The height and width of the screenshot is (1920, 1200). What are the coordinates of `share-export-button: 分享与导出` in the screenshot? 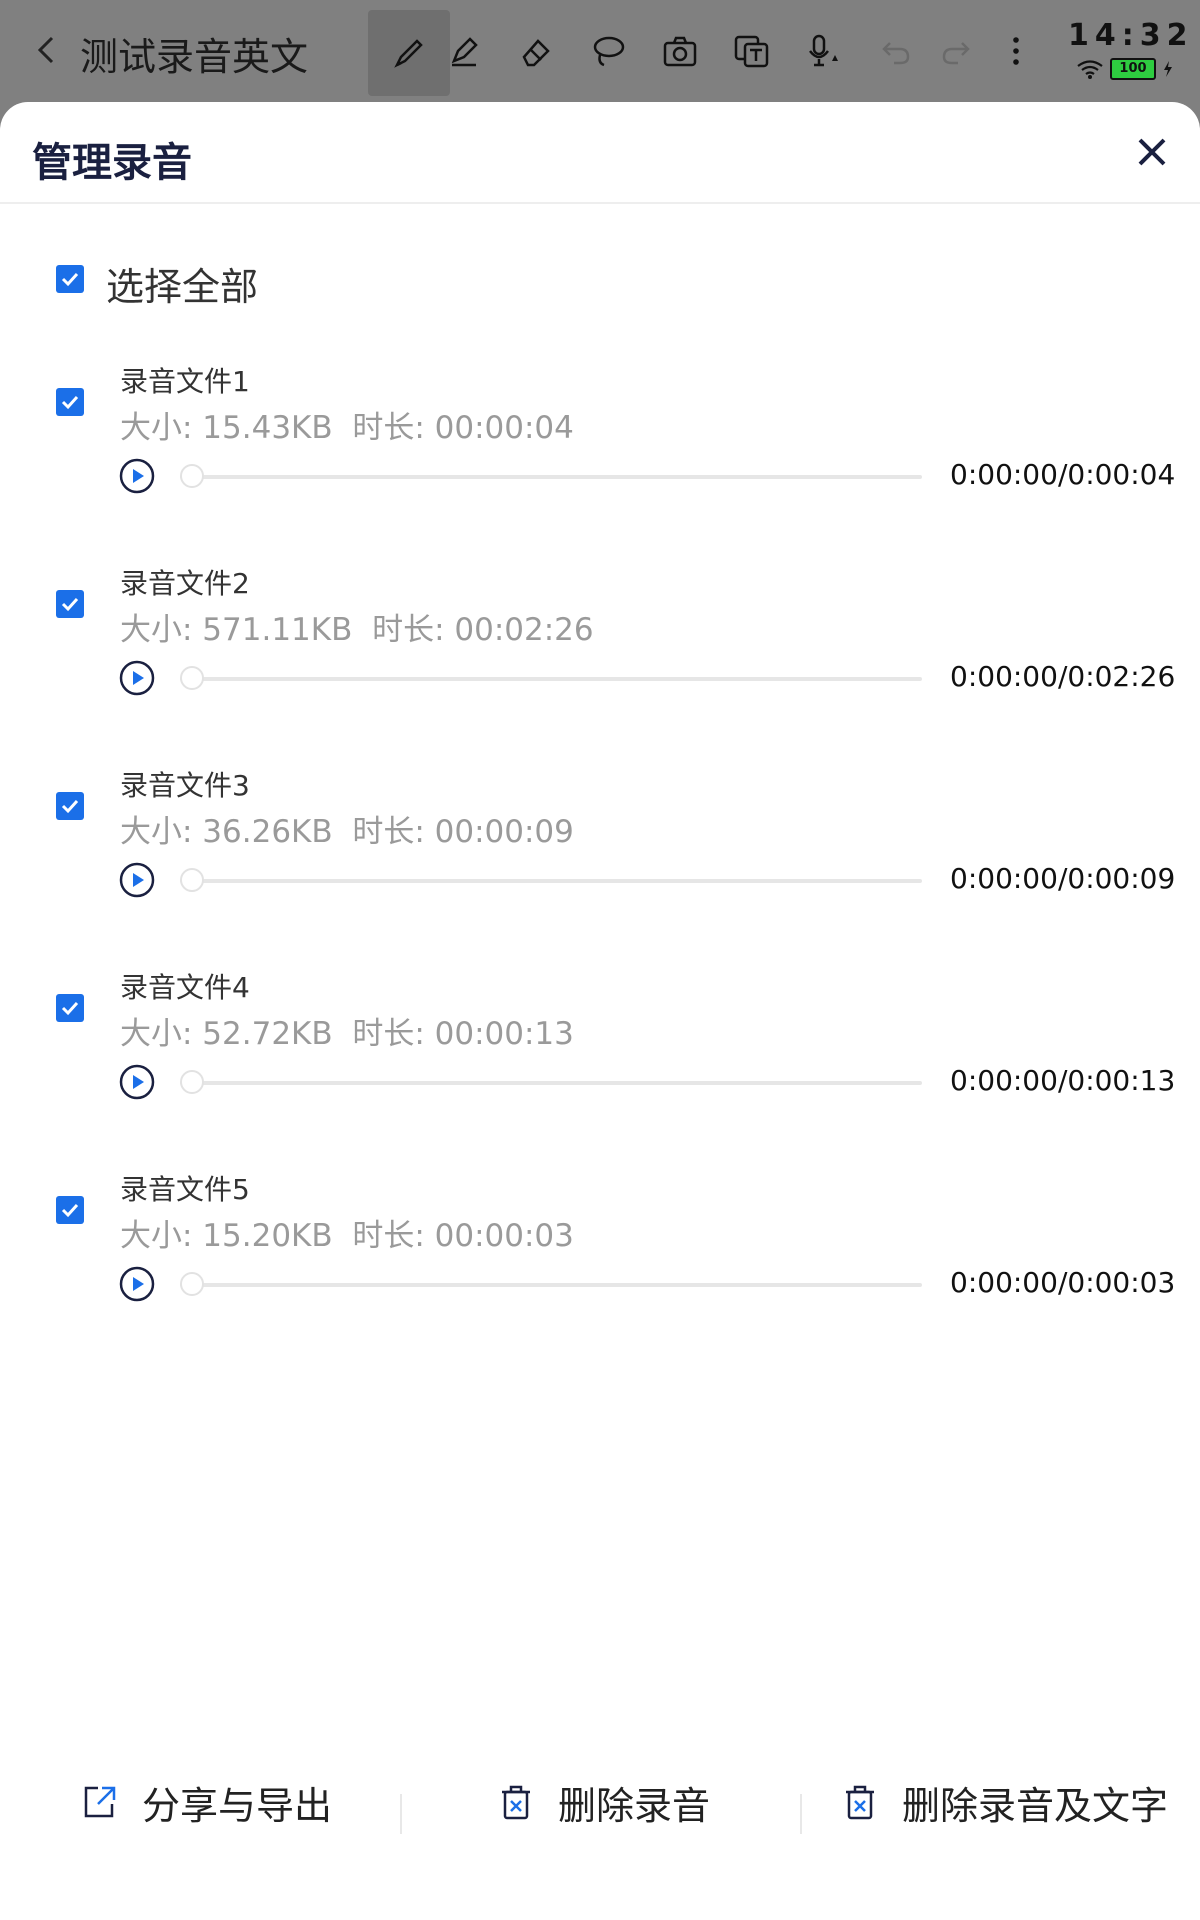 It's located at (206, 1802).